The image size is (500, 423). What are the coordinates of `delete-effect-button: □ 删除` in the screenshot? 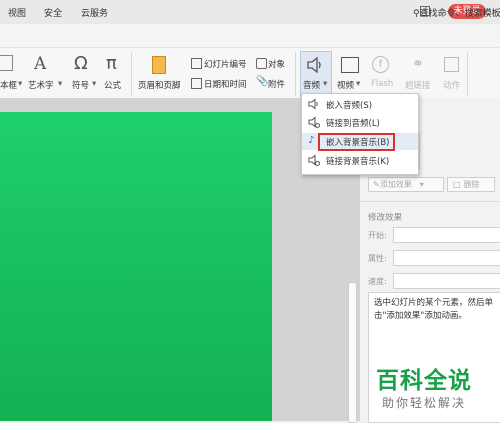 It's located at (471, 184).